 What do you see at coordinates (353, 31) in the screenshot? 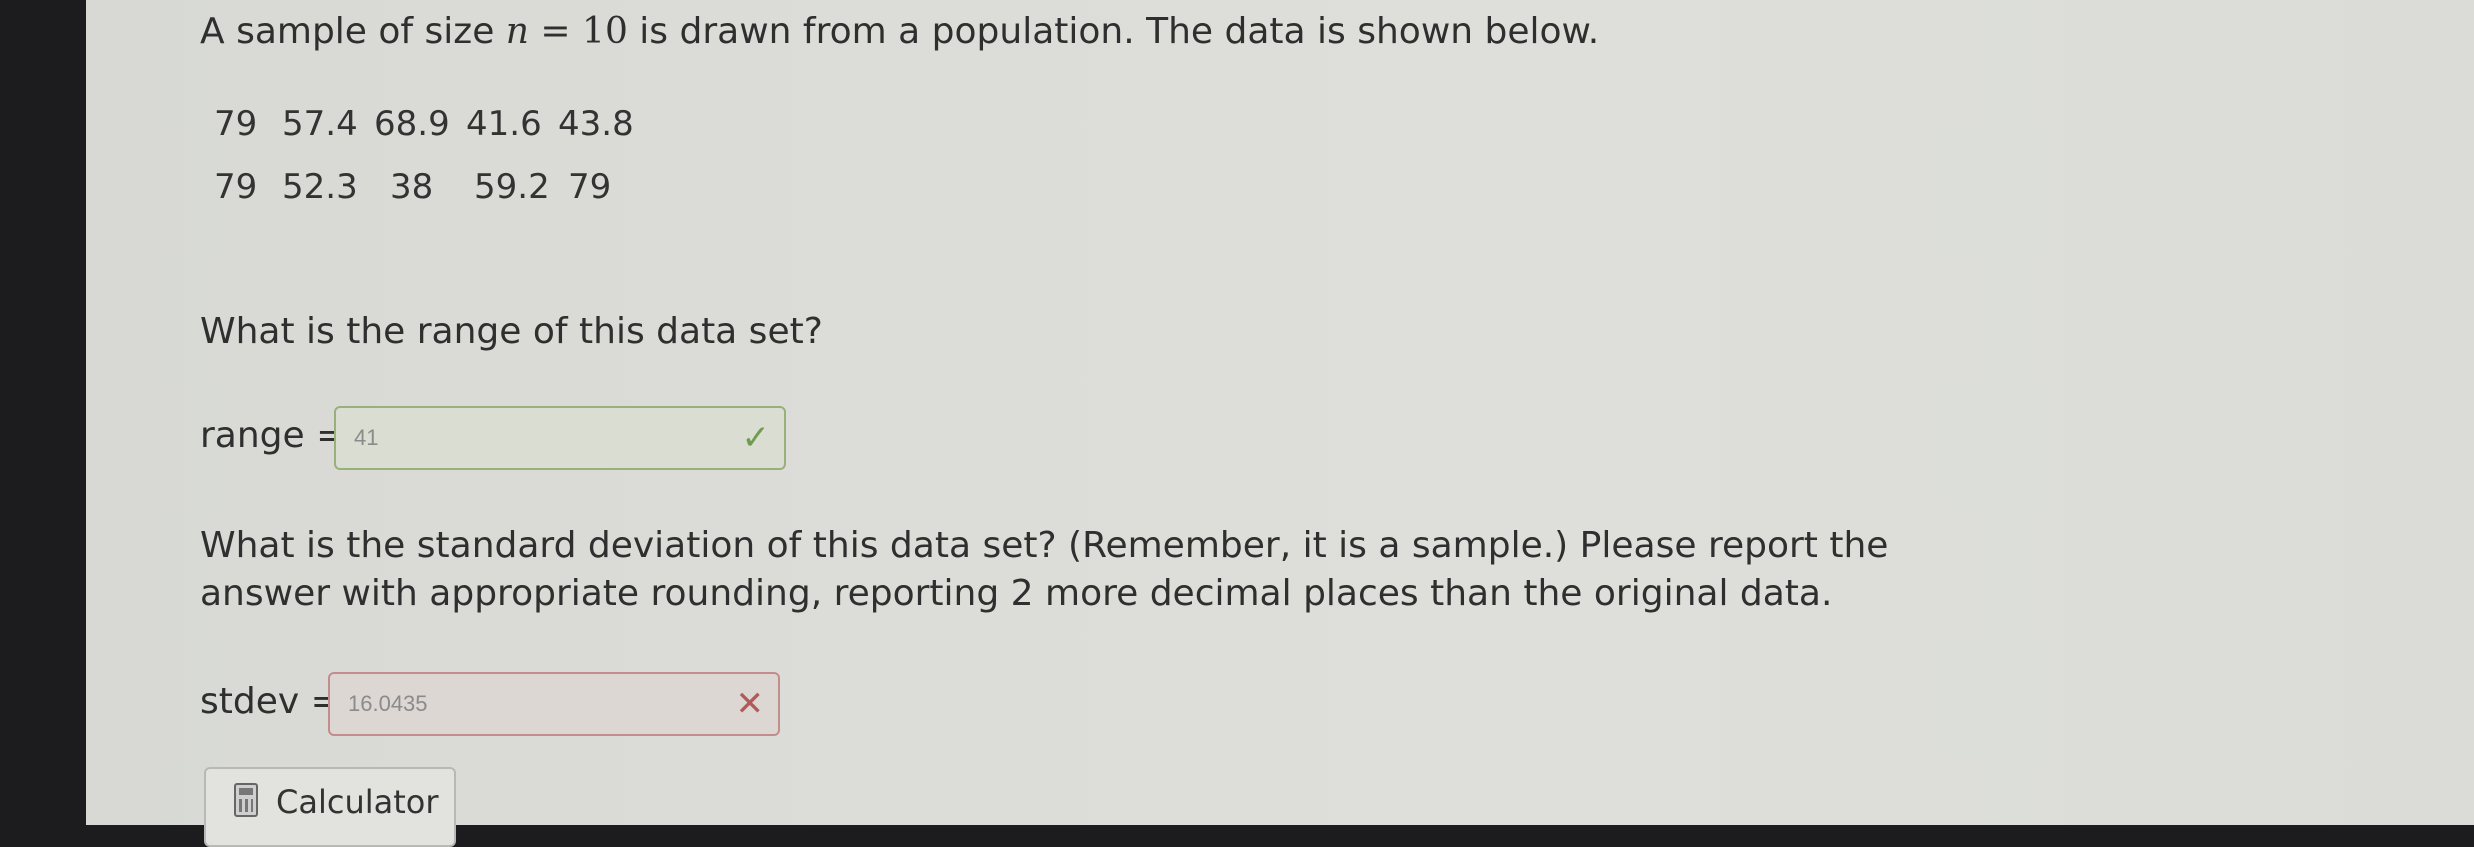
I see `intro-prefix: A sample of size` at bounding box center [353, 31].